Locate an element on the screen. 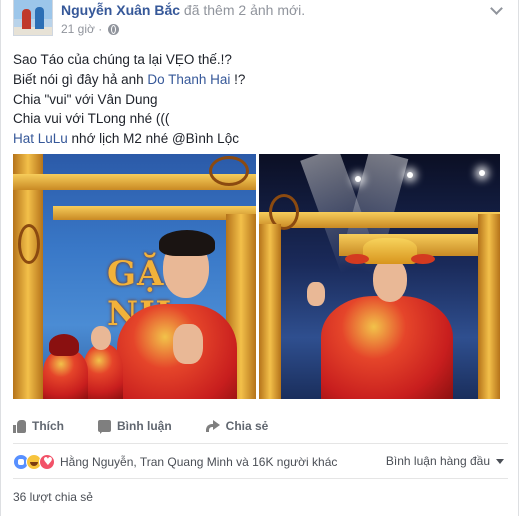  chevron-down-icon is located at coordinates (496, 8).